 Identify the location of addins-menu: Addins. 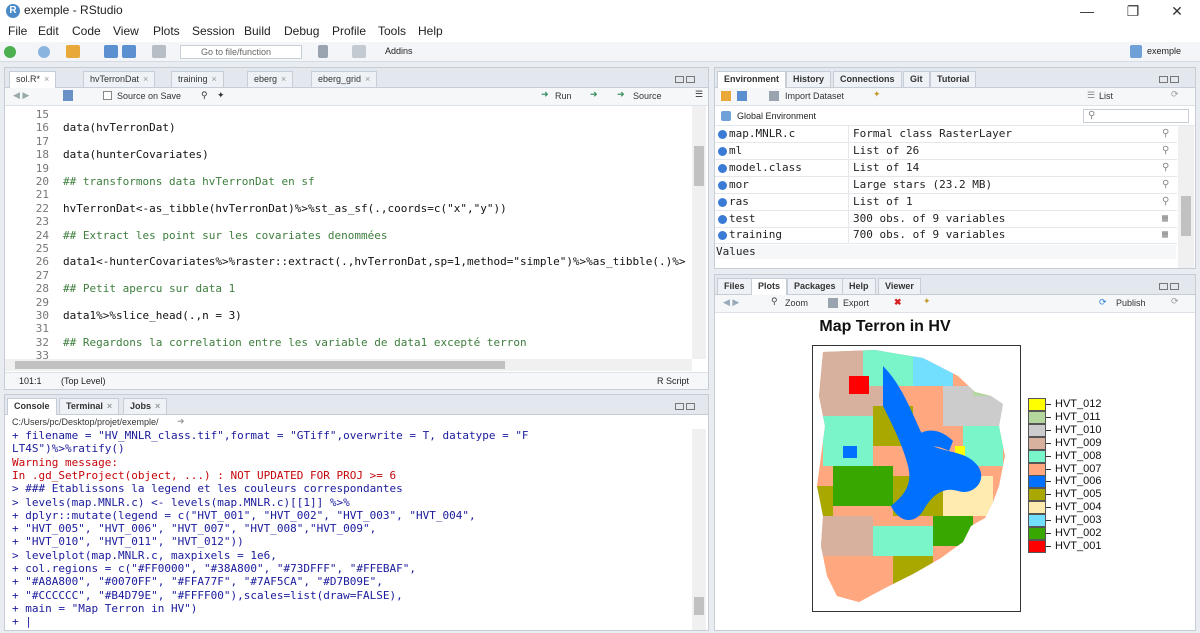
(399, 51).